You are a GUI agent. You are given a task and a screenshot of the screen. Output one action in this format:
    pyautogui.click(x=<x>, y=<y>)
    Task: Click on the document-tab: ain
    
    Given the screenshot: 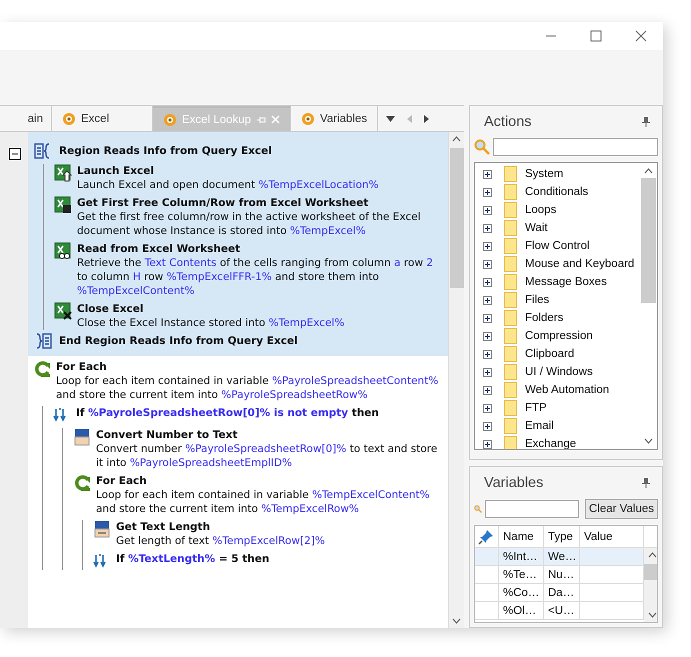 What is the action you would take?
    pyautogui.click(x=26, y=118)
    